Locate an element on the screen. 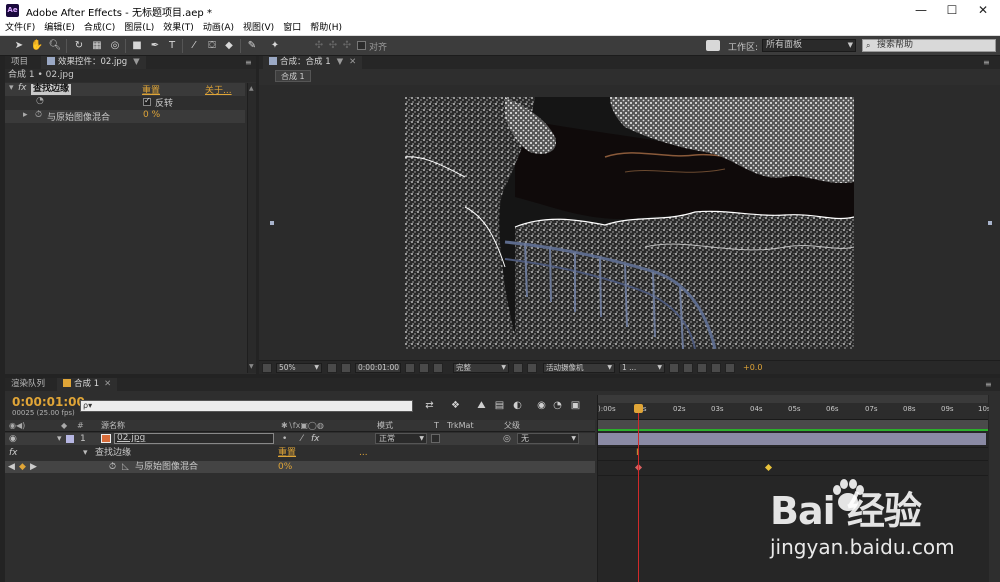 Image resolution: width=1000 pixels, height=582 pixels. timeline-icon is located at coordinates (702, 368).